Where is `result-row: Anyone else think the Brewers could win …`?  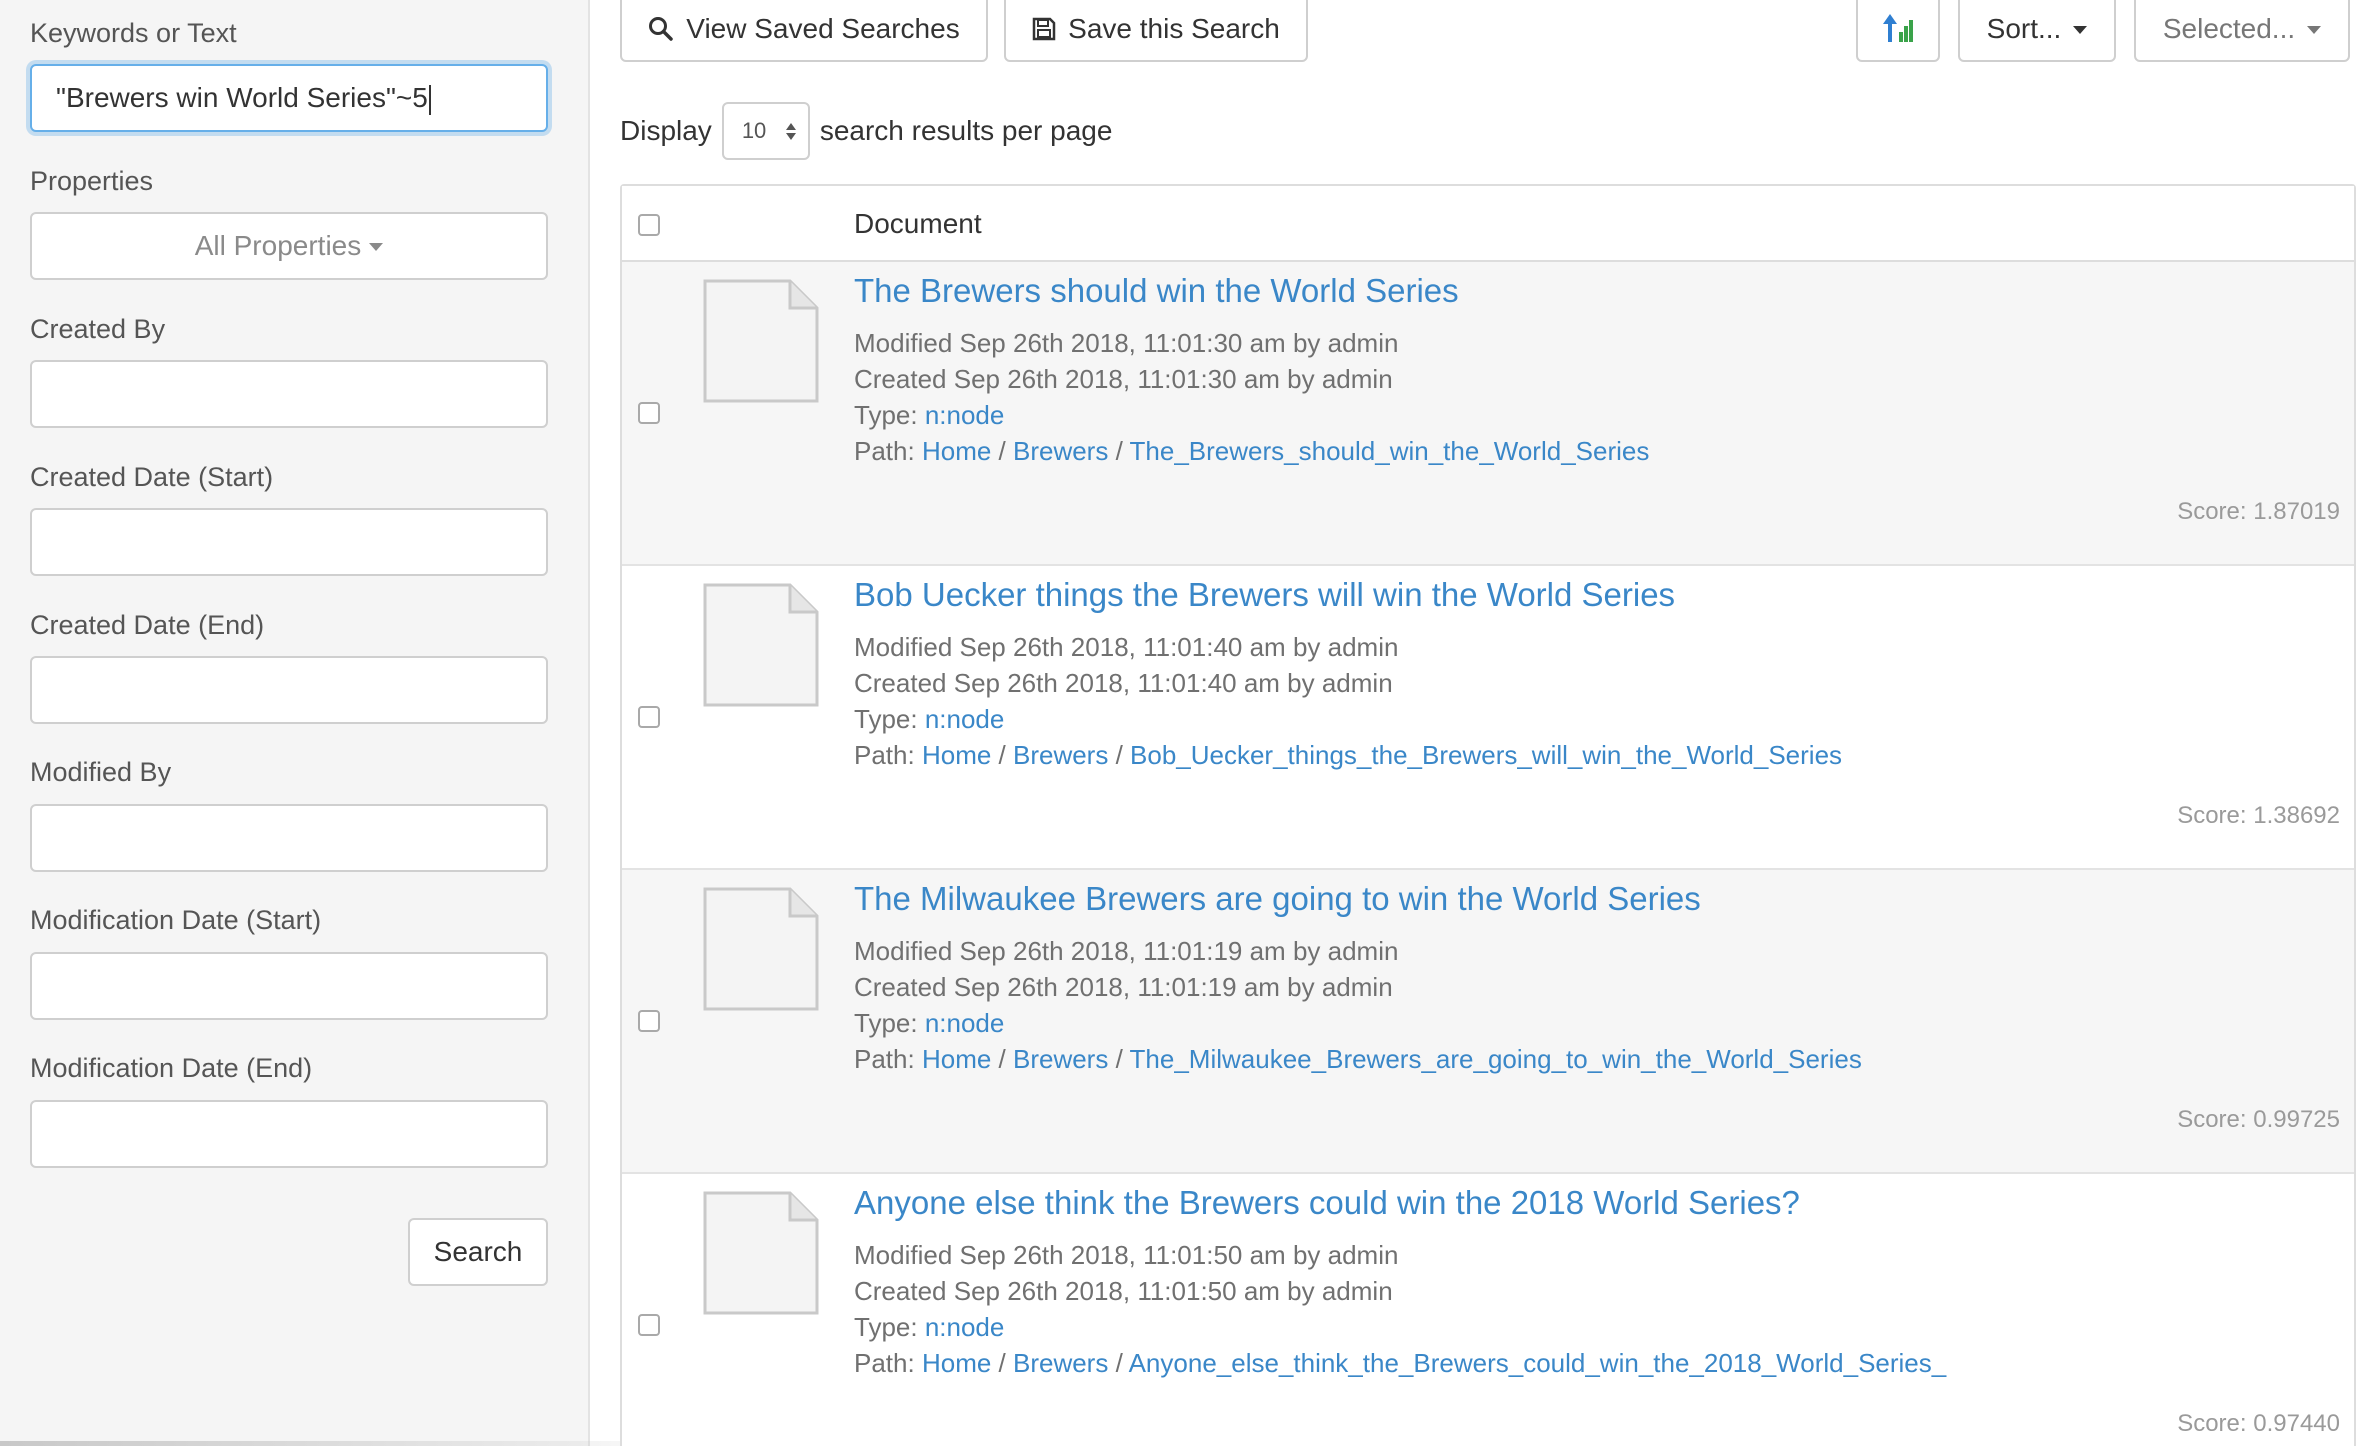 result-row: Anyone else think the Brewers could win … is located at coordinates (1488, 1310).